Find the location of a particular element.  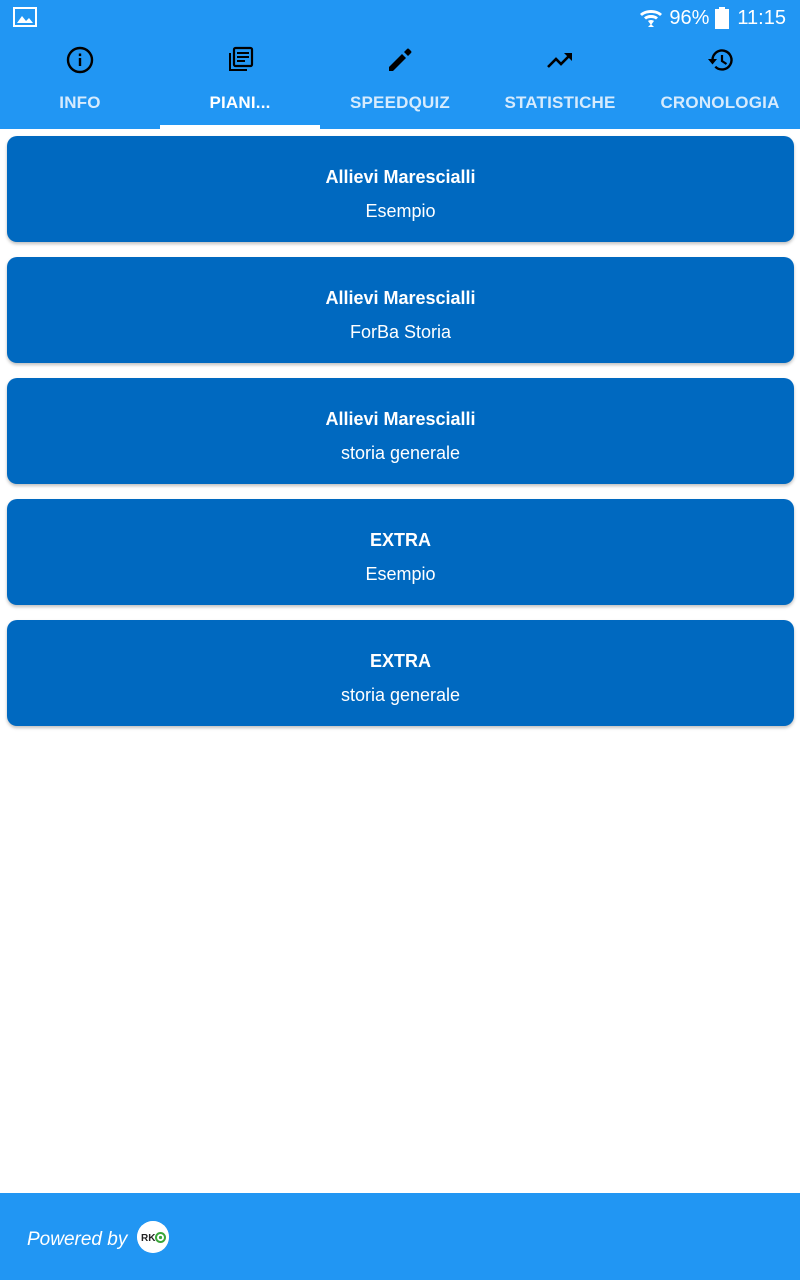

plan-card: Allievi Marescialli Esempio is located at coordinates (400, 189).